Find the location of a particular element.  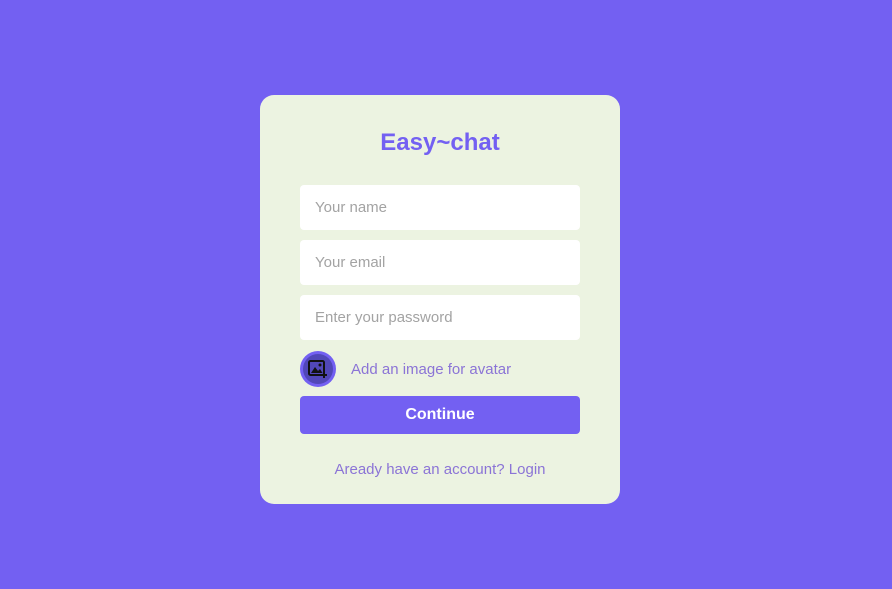

add-image-icon is located at coordinates (318, 369).